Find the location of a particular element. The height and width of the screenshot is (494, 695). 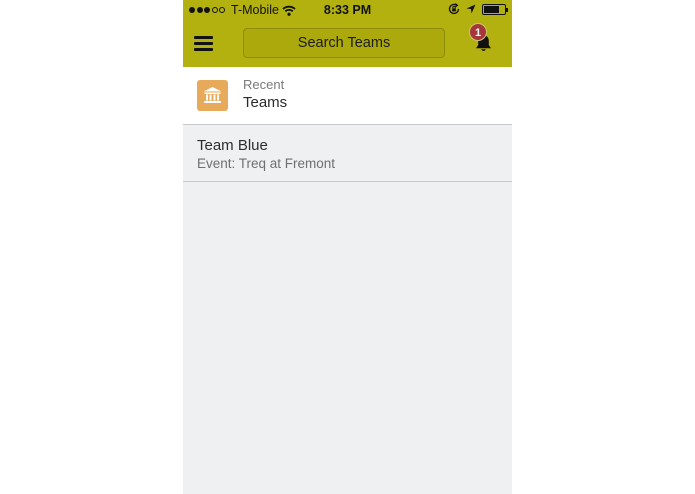

section-title: Teams is located at coordinates (265, 102).